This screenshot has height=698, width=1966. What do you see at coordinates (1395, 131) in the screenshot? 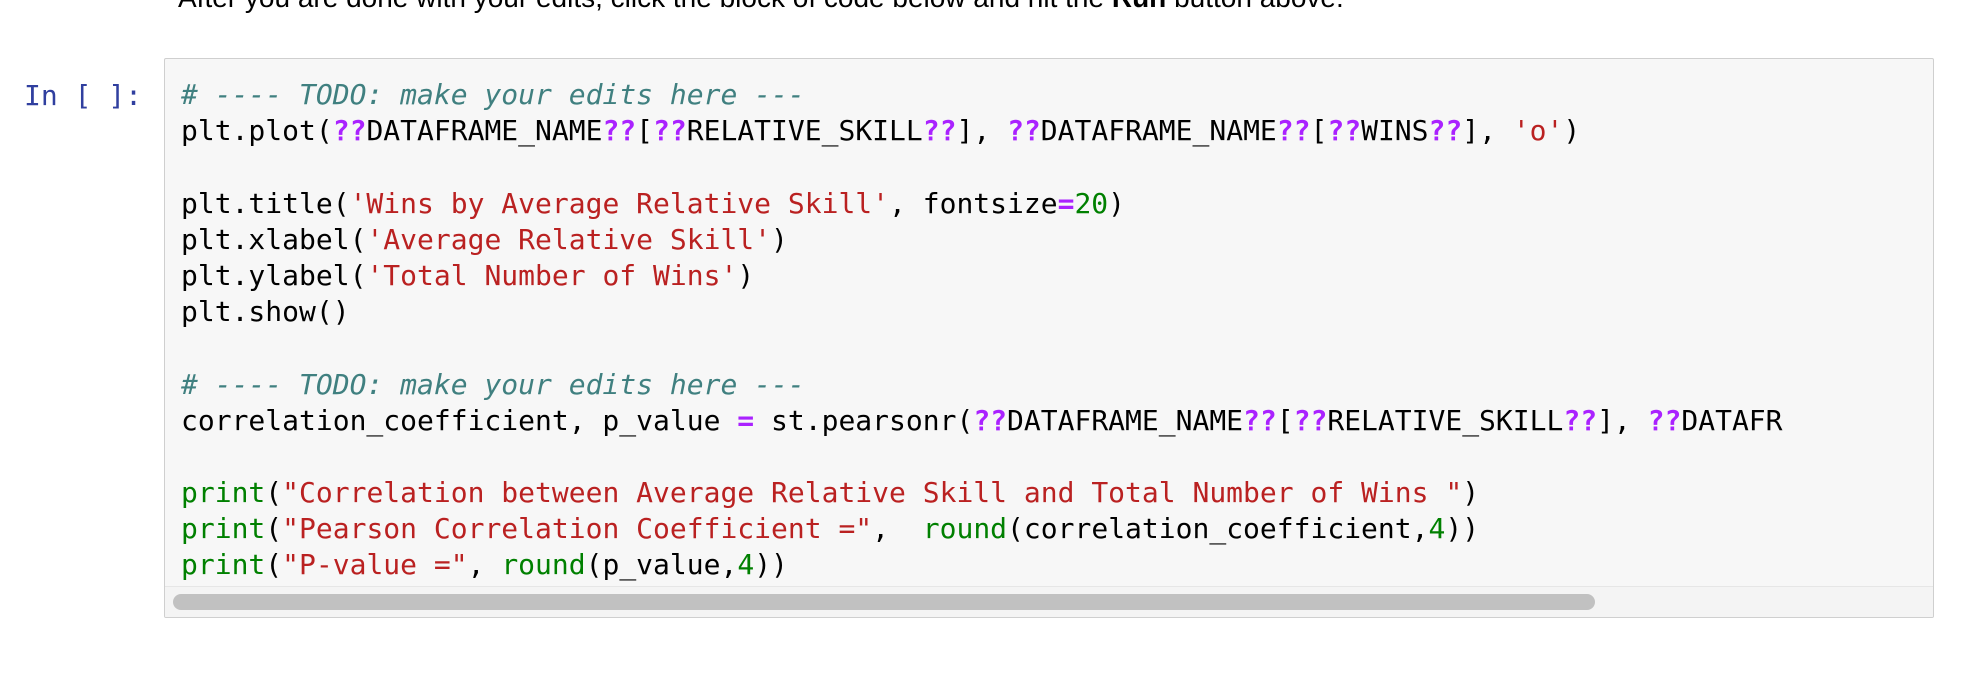
I see `code-token: WINS` at bounding box center [1395, 131].